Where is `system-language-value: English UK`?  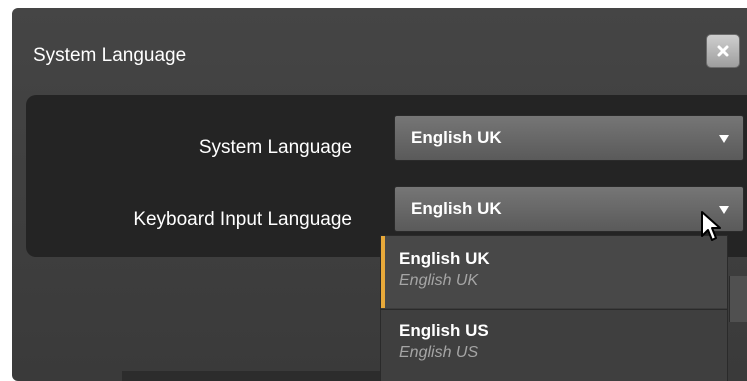
system-language-value: English UK is located at coordinates (456, 137).